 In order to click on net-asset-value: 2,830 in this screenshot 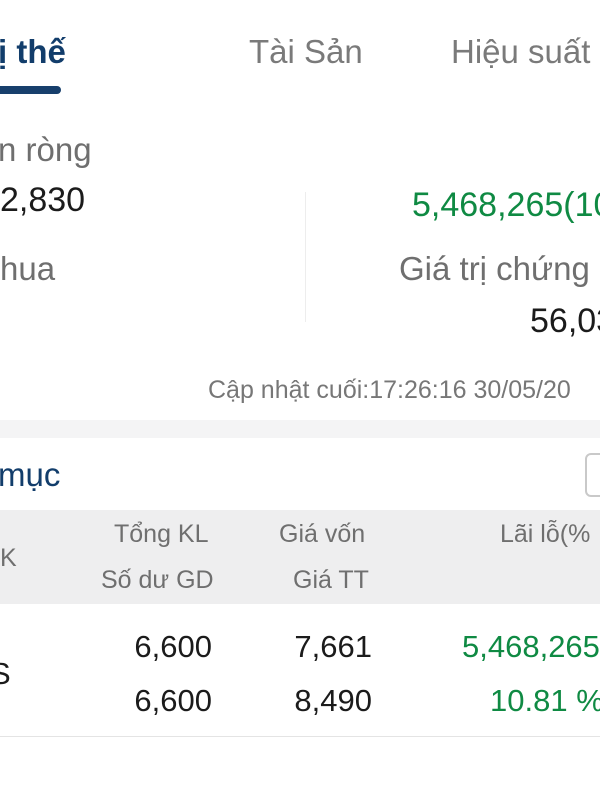, I will do `click(43, 200)`.